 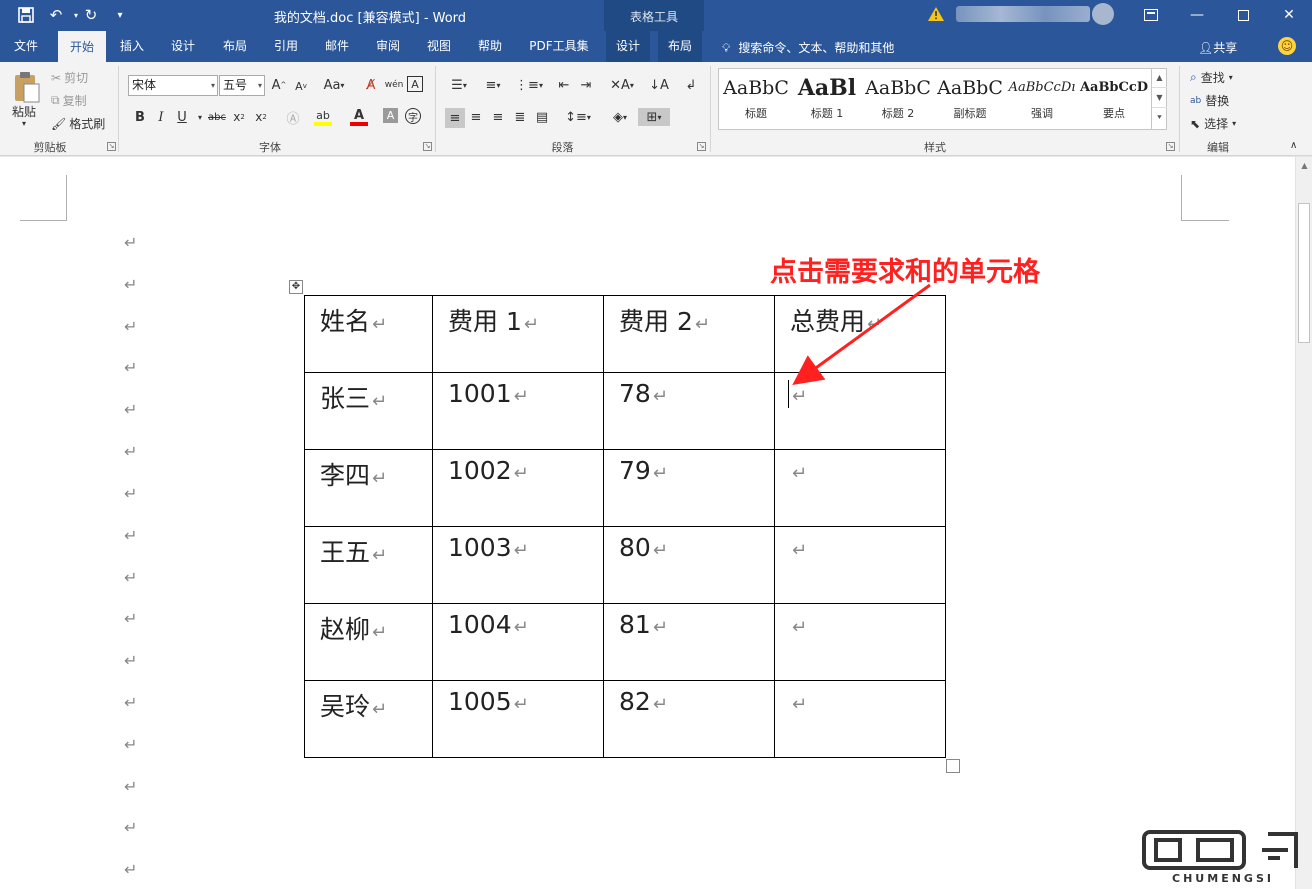 What do you see at coordinates (1114, 99) in the screenshot?
I see `style-strong: AaBbCcD 要点` at bounding box center [1114, 99].